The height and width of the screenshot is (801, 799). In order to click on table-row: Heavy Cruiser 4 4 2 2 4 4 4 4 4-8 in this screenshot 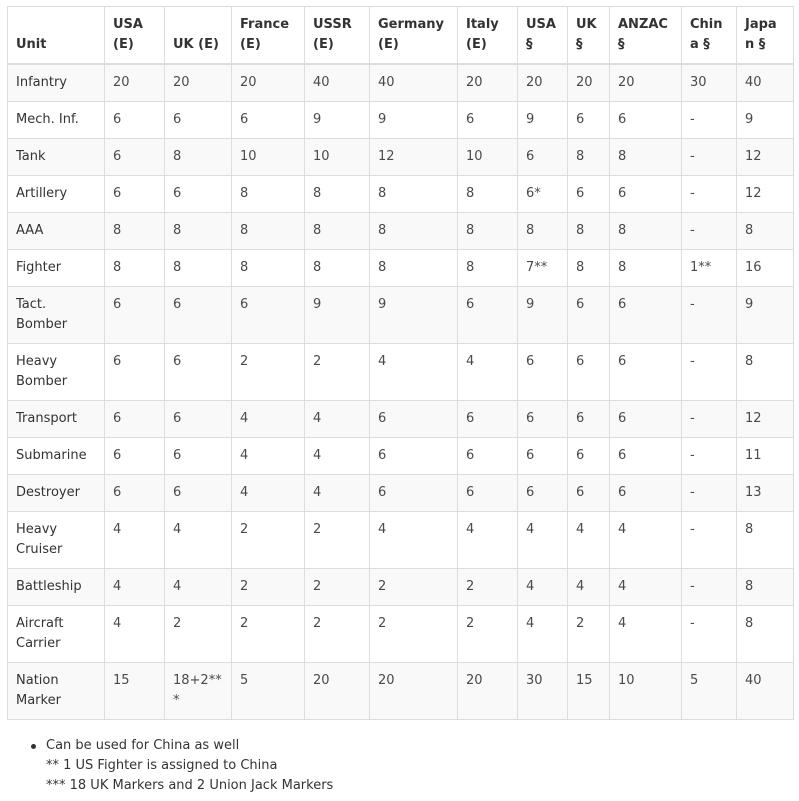, I will do `click(400, 540)`.